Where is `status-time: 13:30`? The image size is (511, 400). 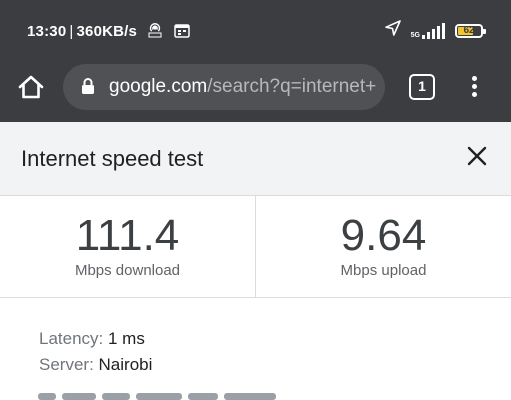
status-time: 13:30 is located at coordinates (47, 31).